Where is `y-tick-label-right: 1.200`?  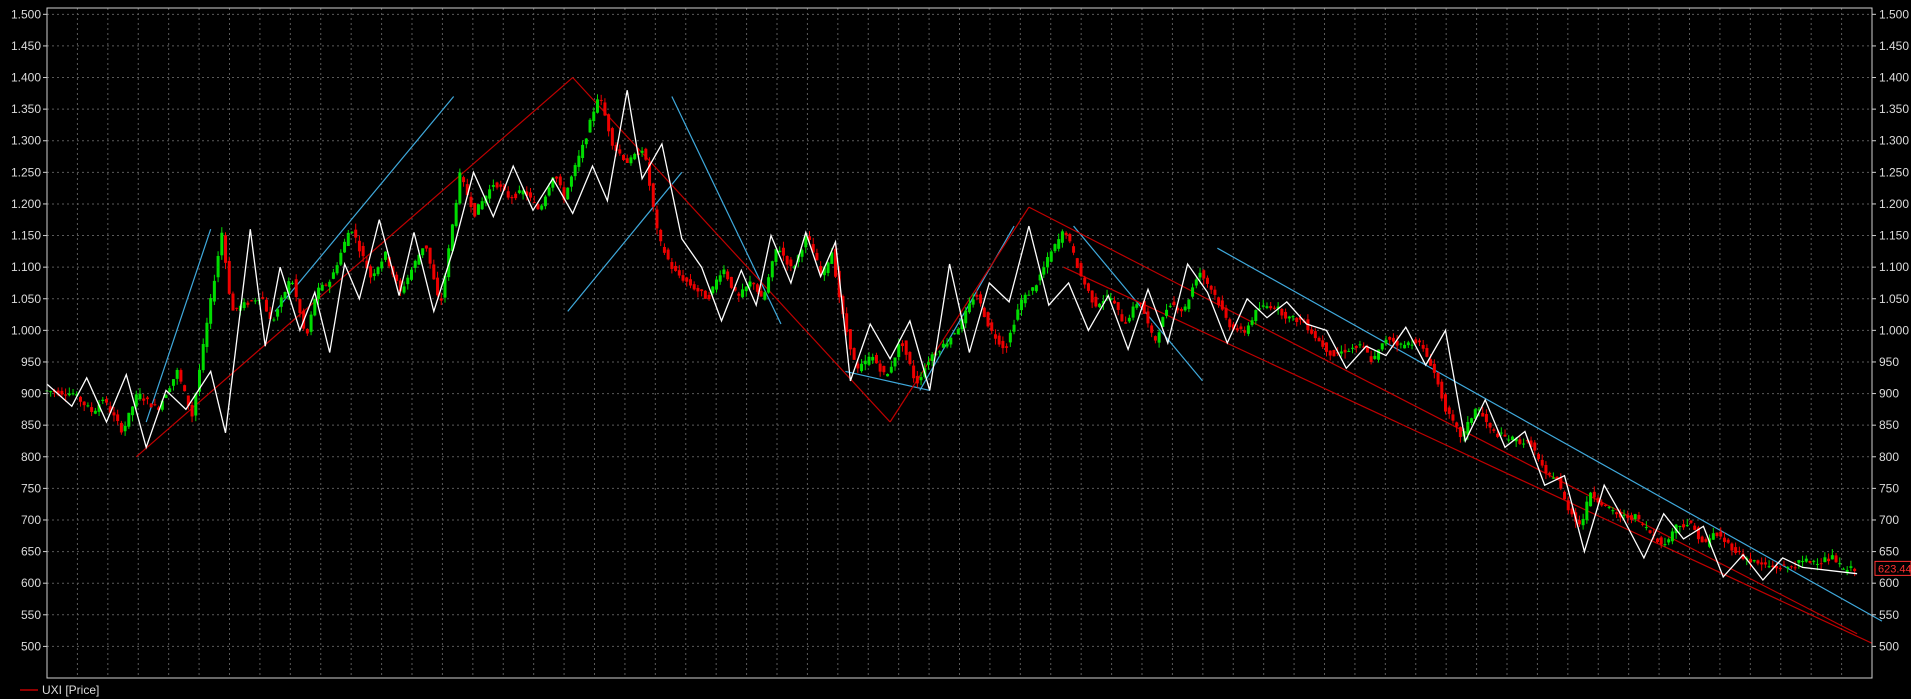 y-tick-label-right: 1.200 is located at coordinates (1894, 204).